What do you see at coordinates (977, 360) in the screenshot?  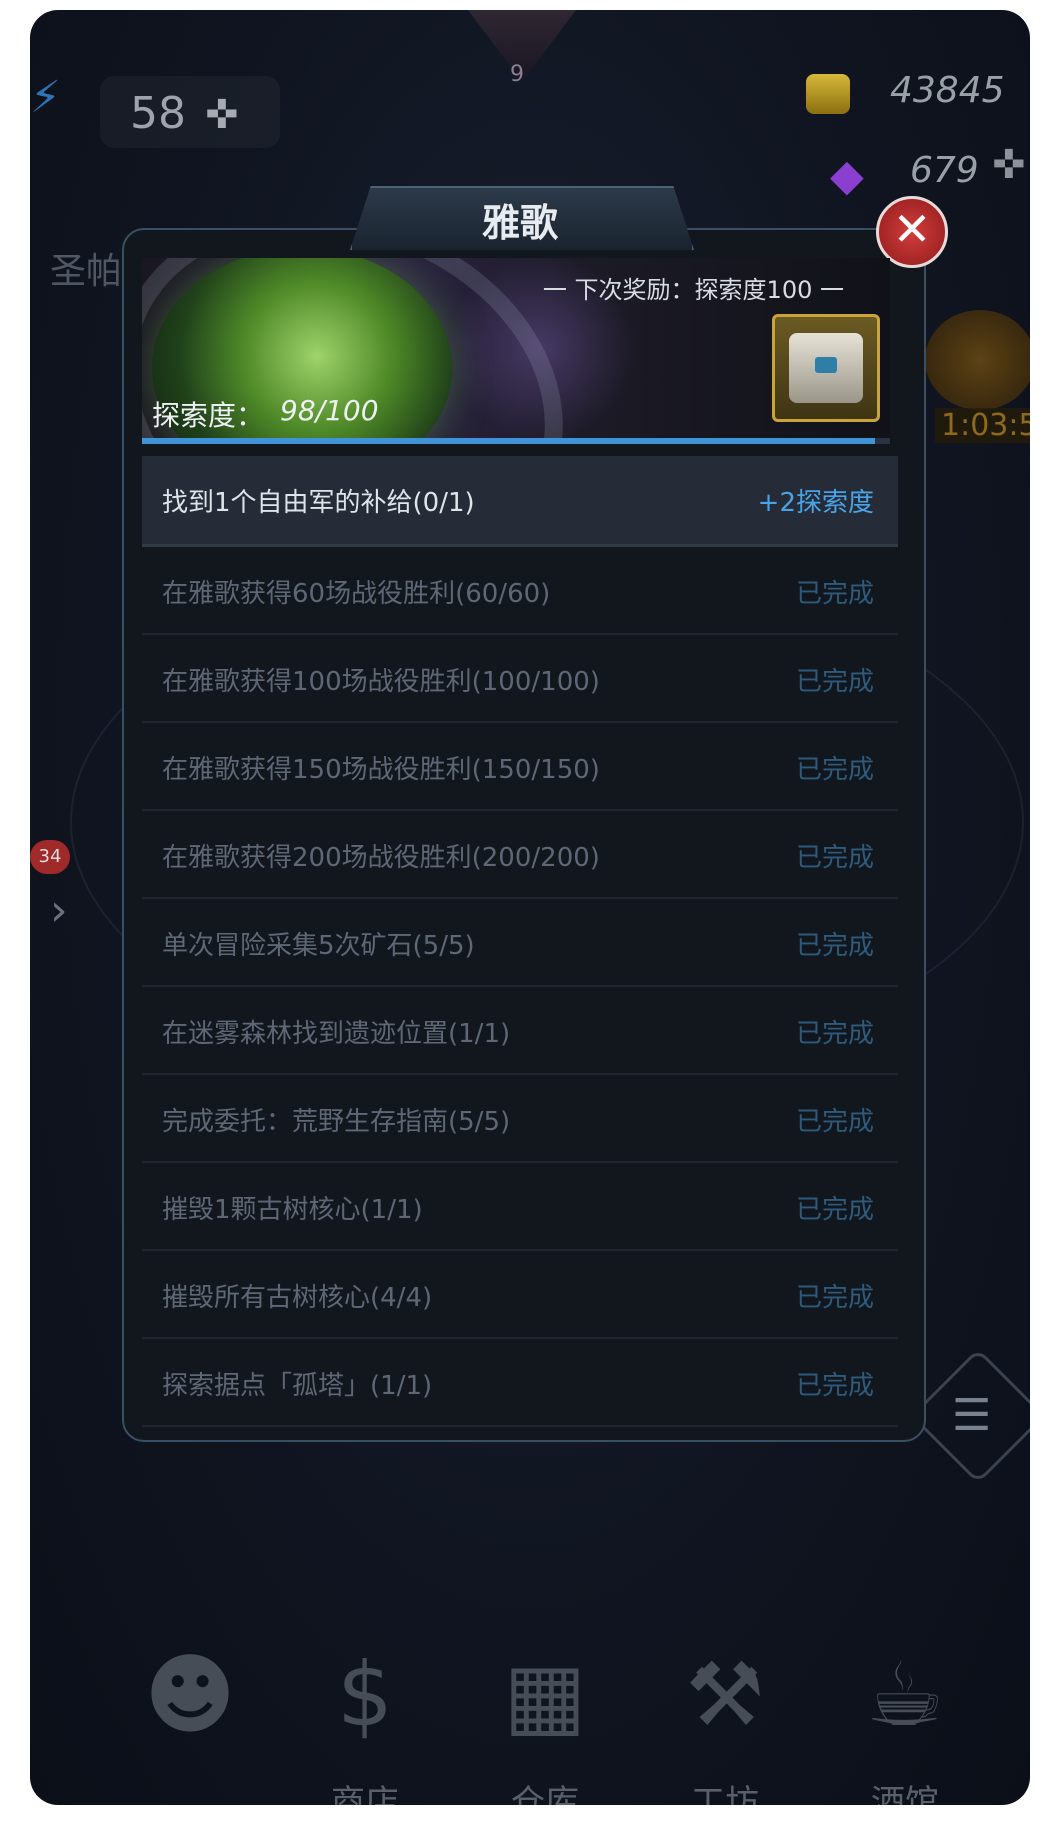 I see `event-mascot-icon` at bounding box center [977, 360].